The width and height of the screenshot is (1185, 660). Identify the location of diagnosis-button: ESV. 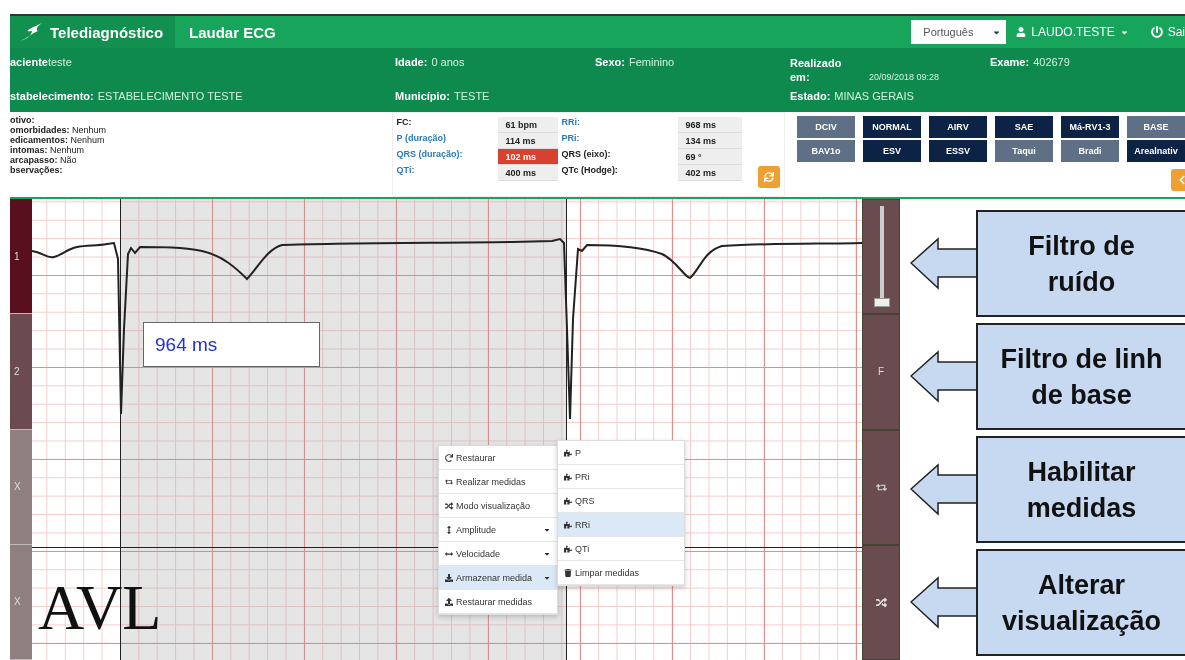
(892, 151).